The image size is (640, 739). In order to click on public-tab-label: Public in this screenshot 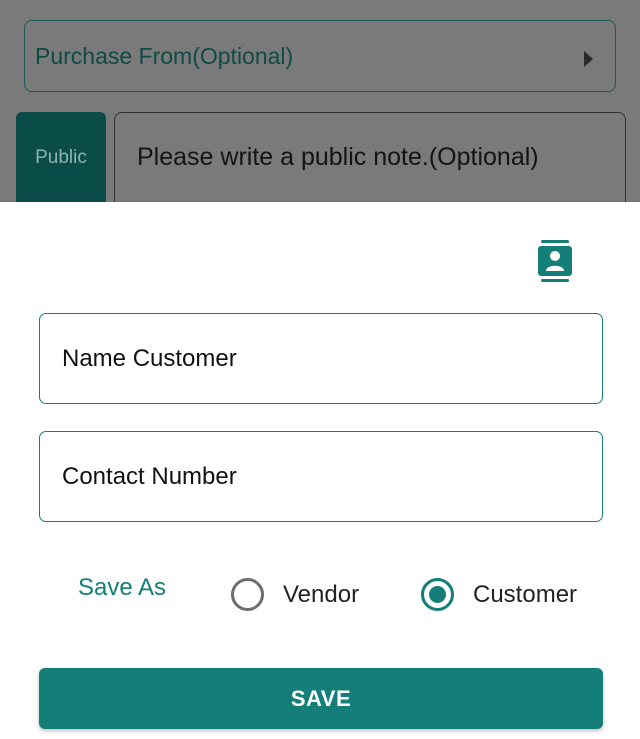, I will do `click(61, 157)`.